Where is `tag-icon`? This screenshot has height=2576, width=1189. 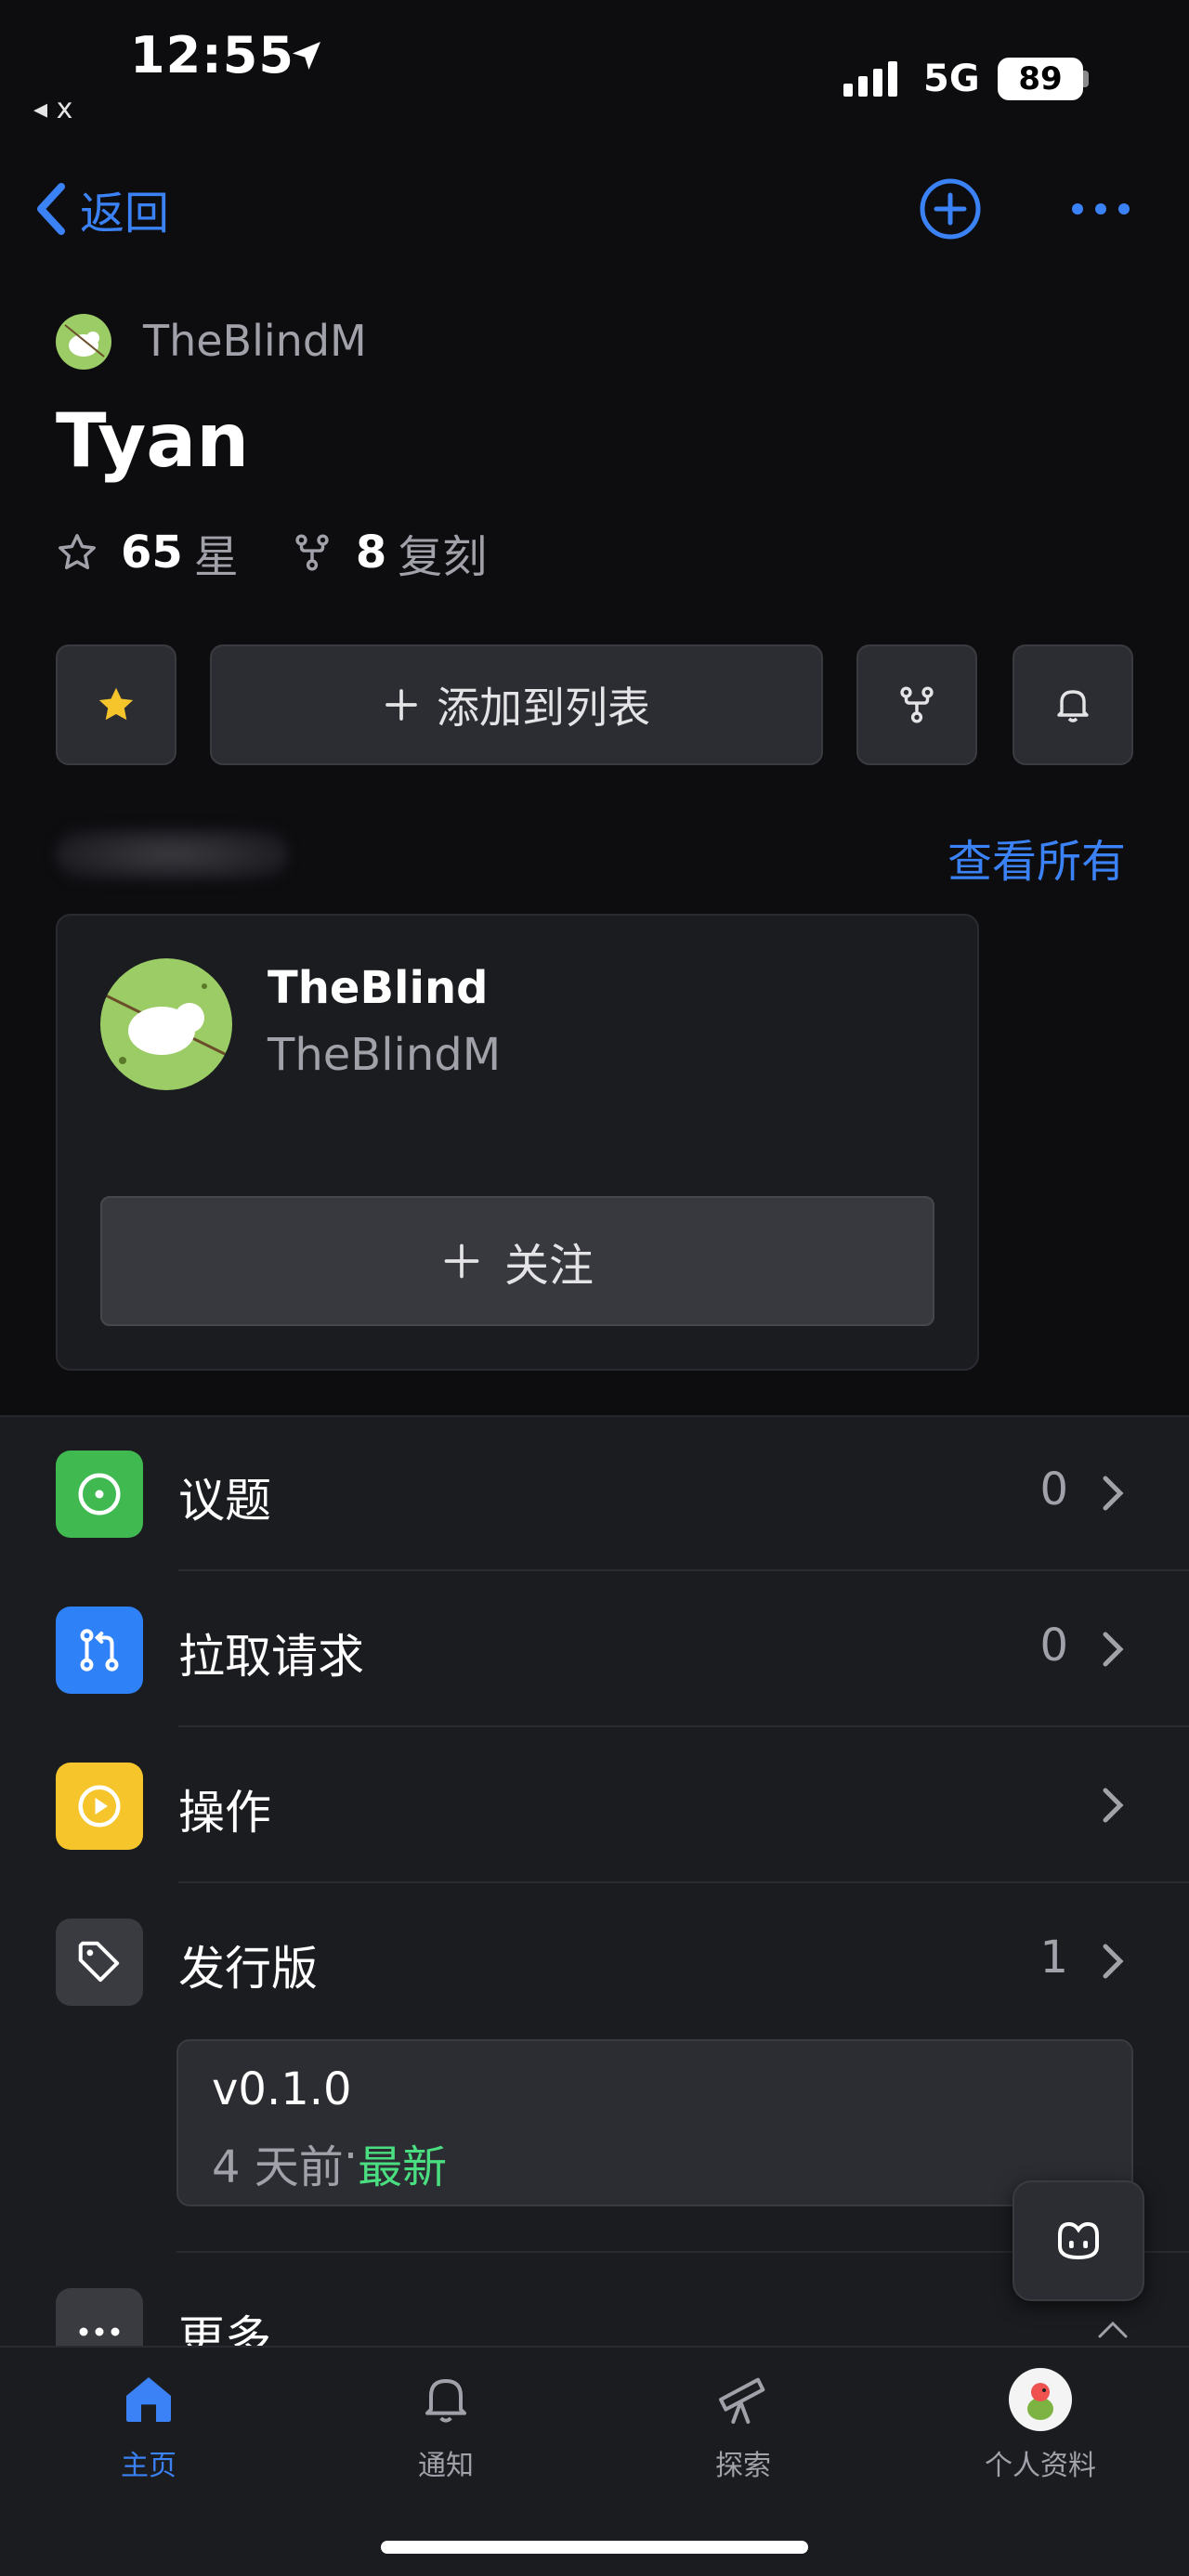 tag-icon is located at coordinates (100, 1963).